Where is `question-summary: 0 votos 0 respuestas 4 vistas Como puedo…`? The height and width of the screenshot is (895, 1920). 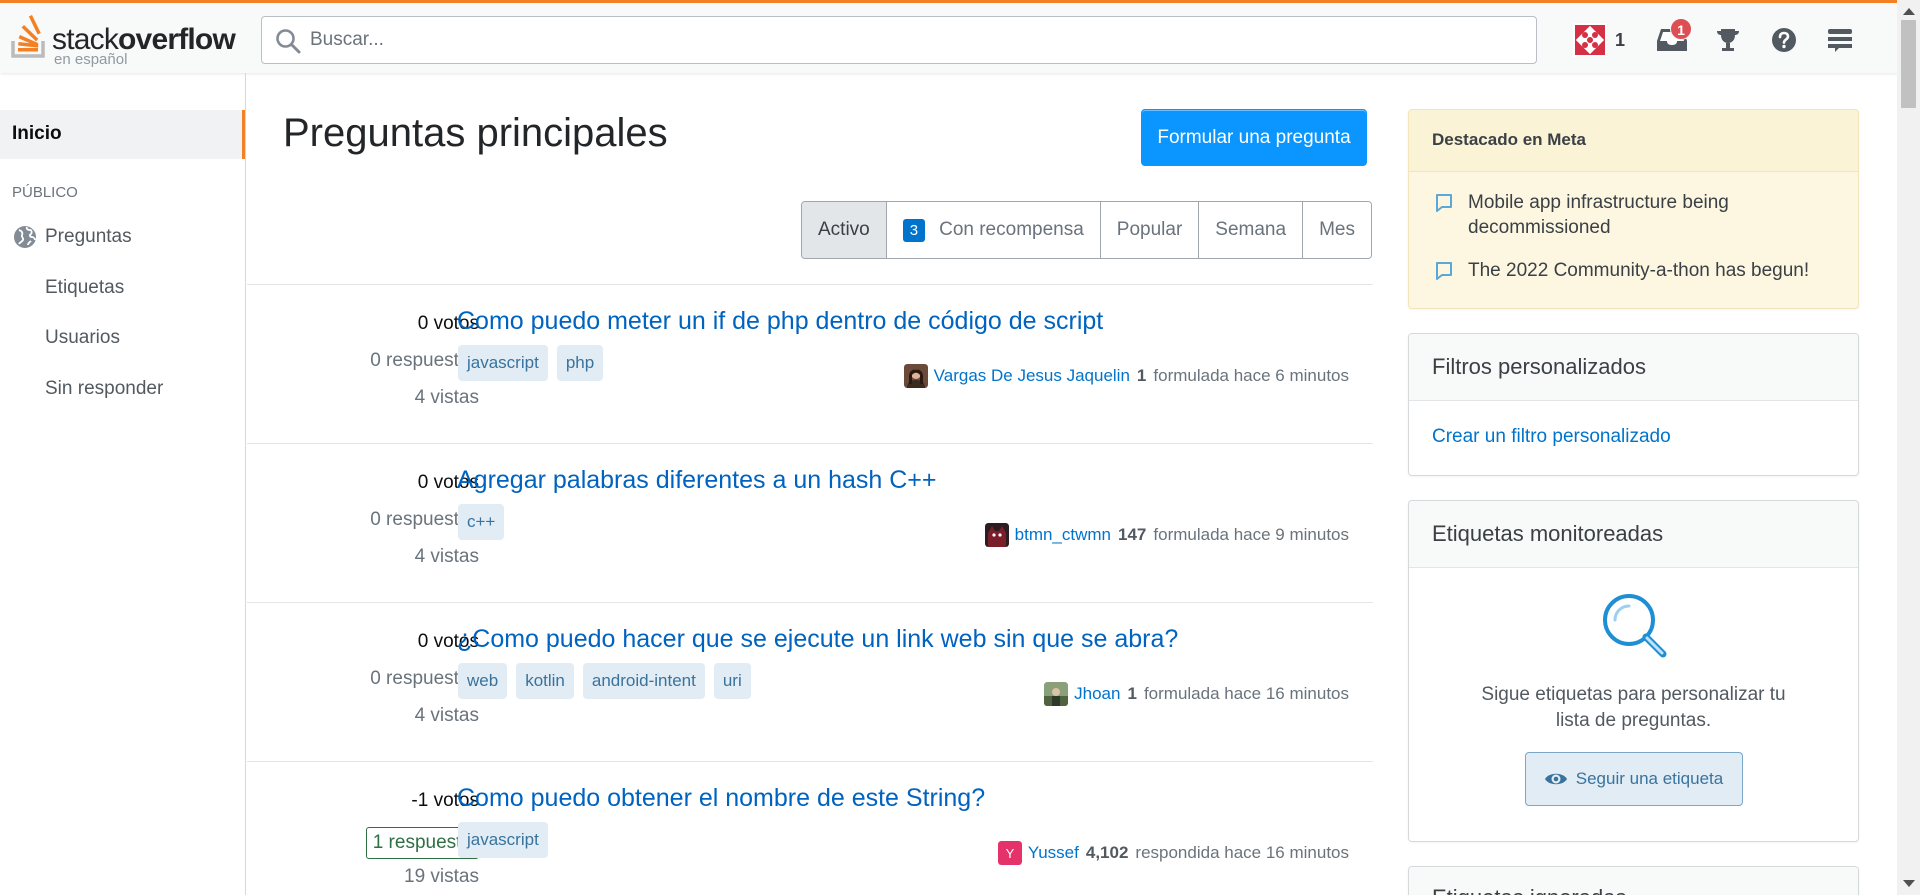 question-summary: 0 votos 0 respuestas 4 vistas Como puedo… is located at coordinates (810, 363).